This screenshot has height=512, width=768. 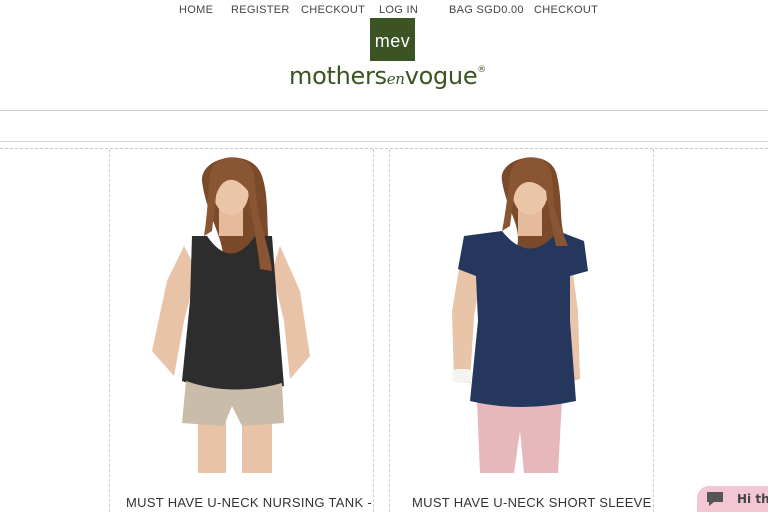 I want to click on logo-mark: mev, so click(x=392, y=39).